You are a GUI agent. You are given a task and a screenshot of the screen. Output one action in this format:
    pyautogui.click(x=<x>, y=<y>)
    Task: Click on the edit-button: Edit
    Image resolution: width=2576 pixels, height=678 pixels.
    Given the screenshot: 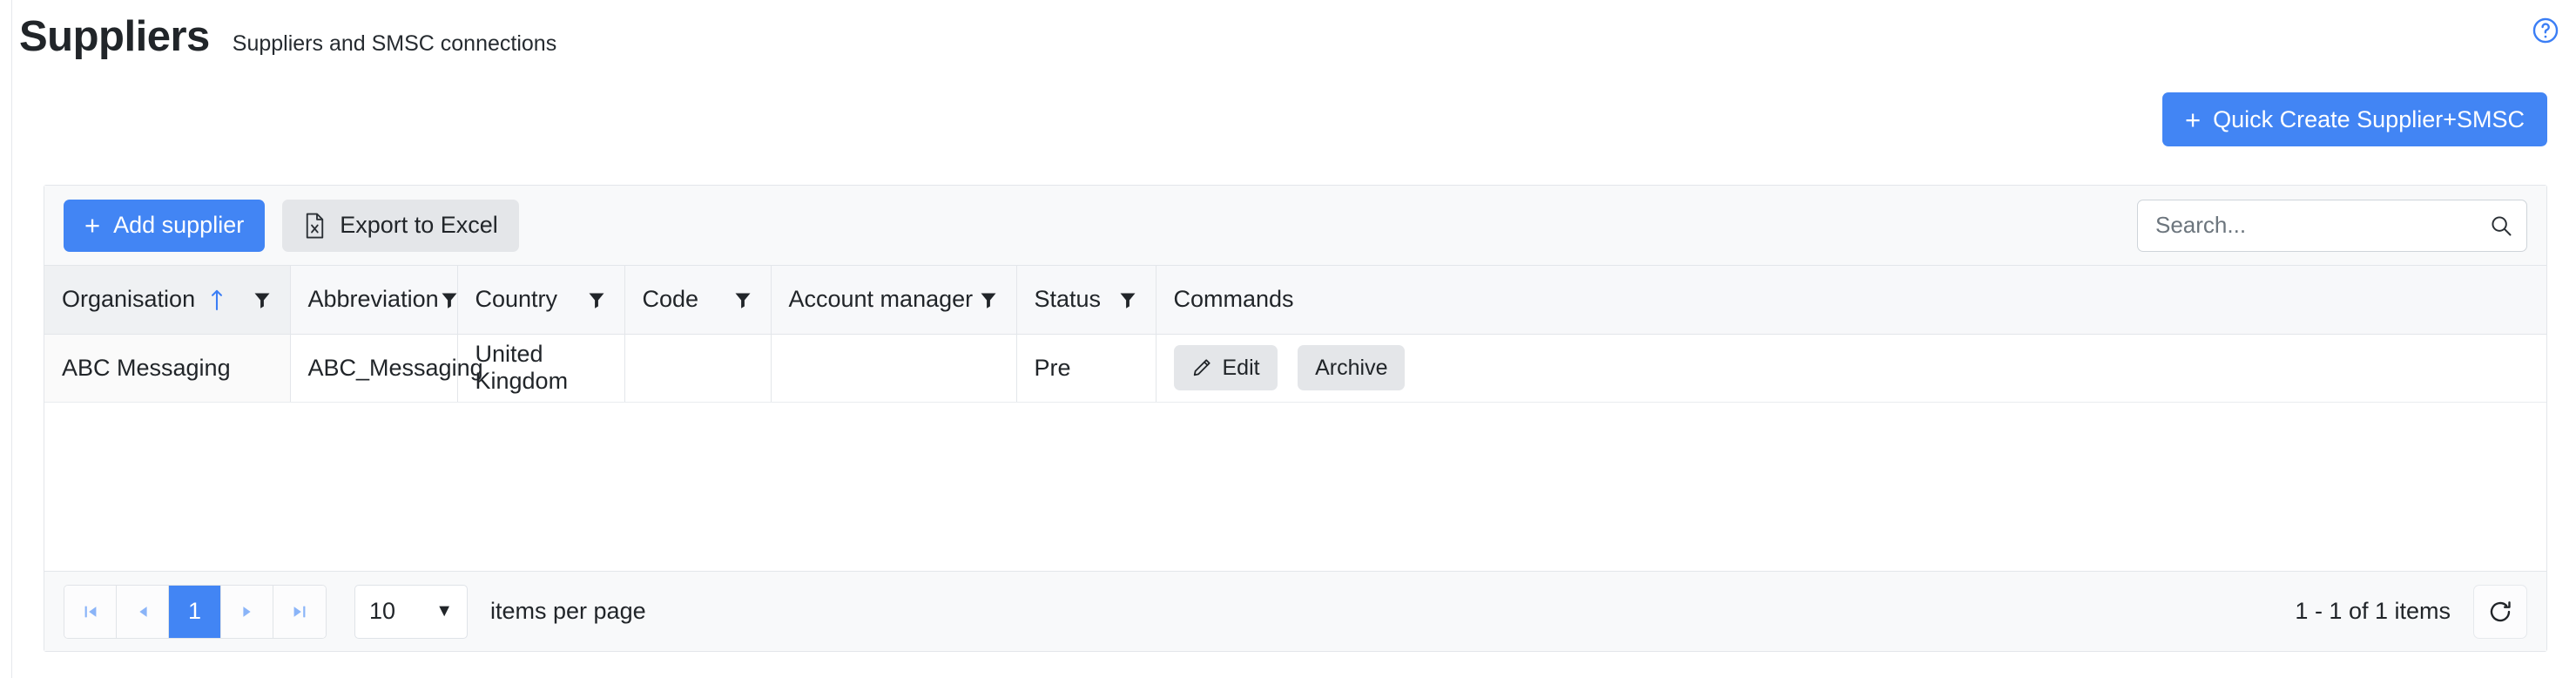 What is the action you would take?
    pyautogui.click(x=1225, y=367)
    